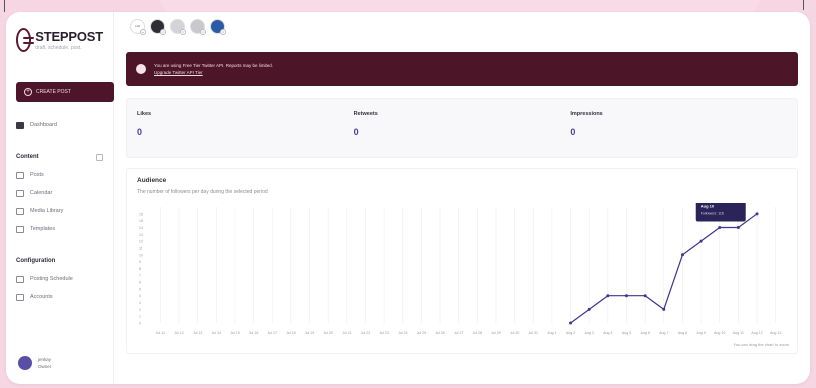 Image resolution: width=816 pixels, height=388 pixels. I want to click on y-tick-label: 1, so click(140, 317).